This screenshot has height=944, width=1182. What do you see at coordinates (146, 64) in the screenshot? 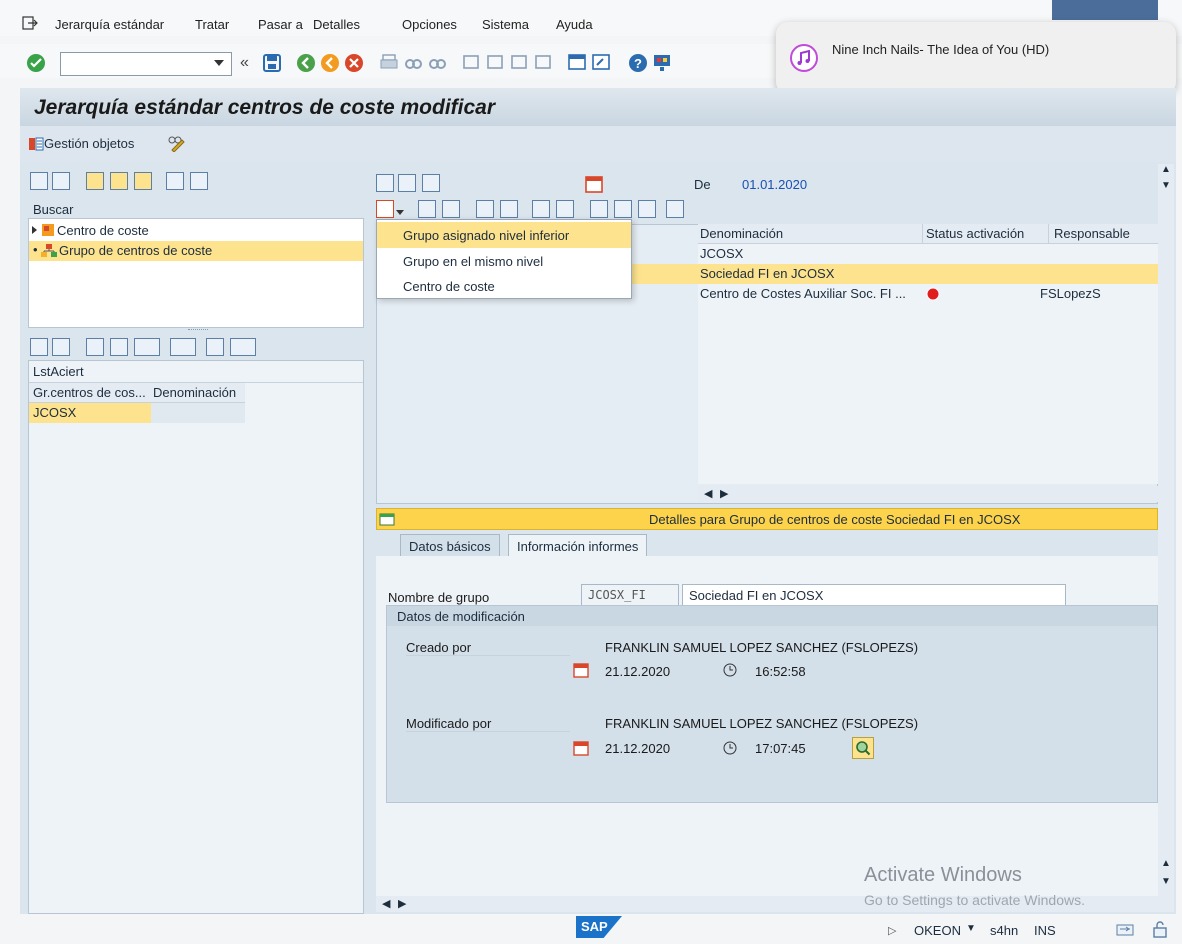
I see `command-field` at bounding box center [146, 64].